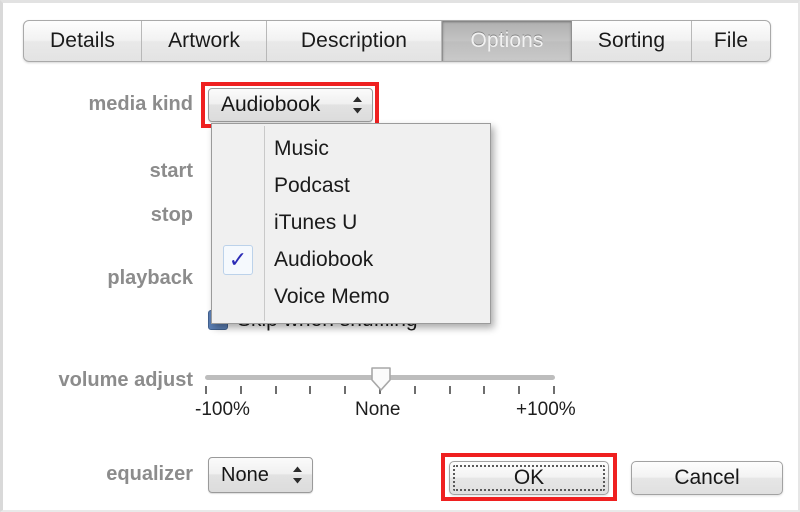 This screenshot has width=800, height=512. I want to click on equalizer-value: None, so click(245, 474).